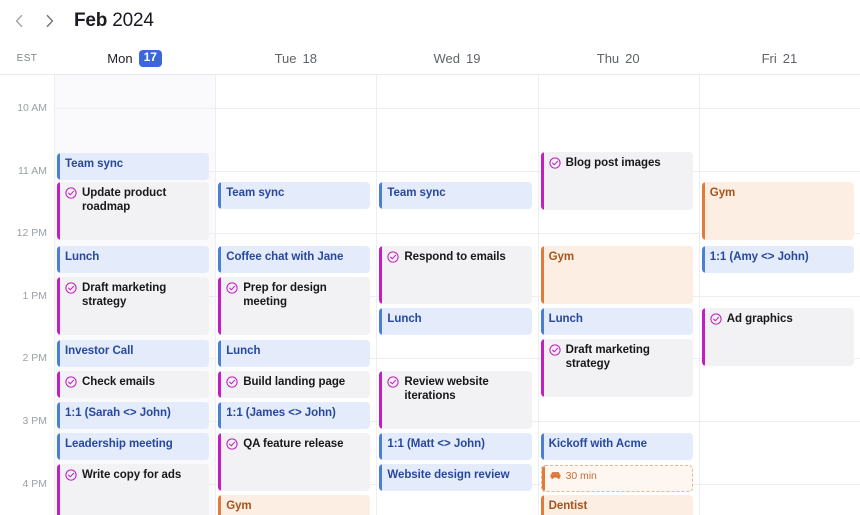 The image size is (860, 515). Describe the element at coordinates (779, 58) in the screenshot. I see `day-header-fri: Fri 21` at that location.